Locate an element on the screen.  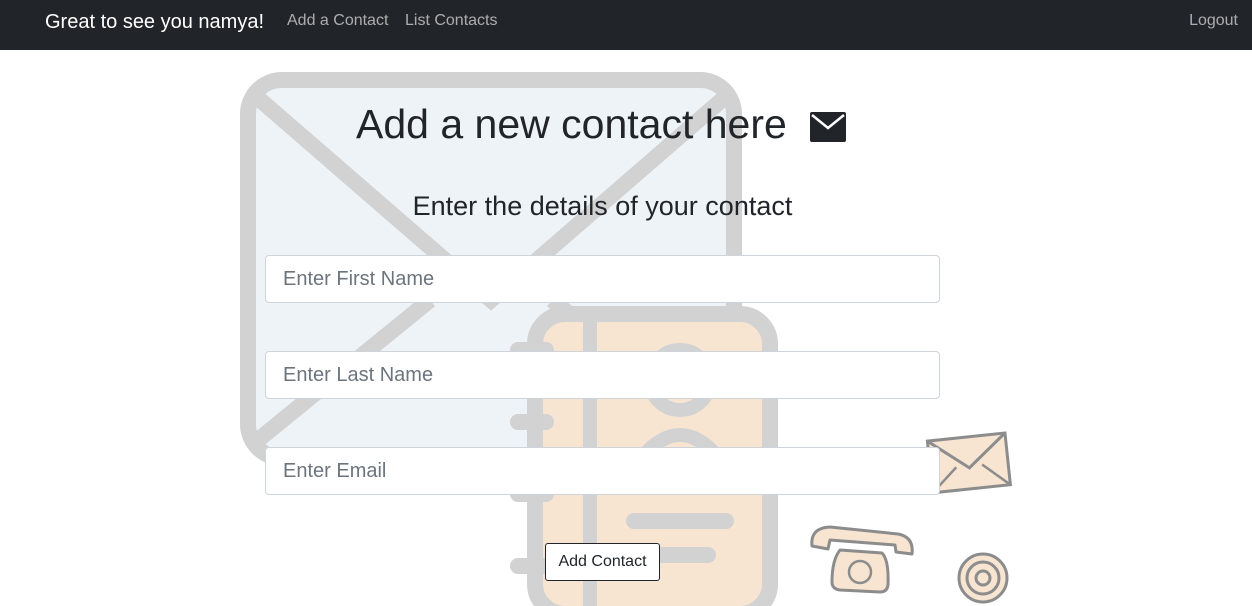
form-subtitle: Enter the details of your contact is located at coordinates (602, 206).